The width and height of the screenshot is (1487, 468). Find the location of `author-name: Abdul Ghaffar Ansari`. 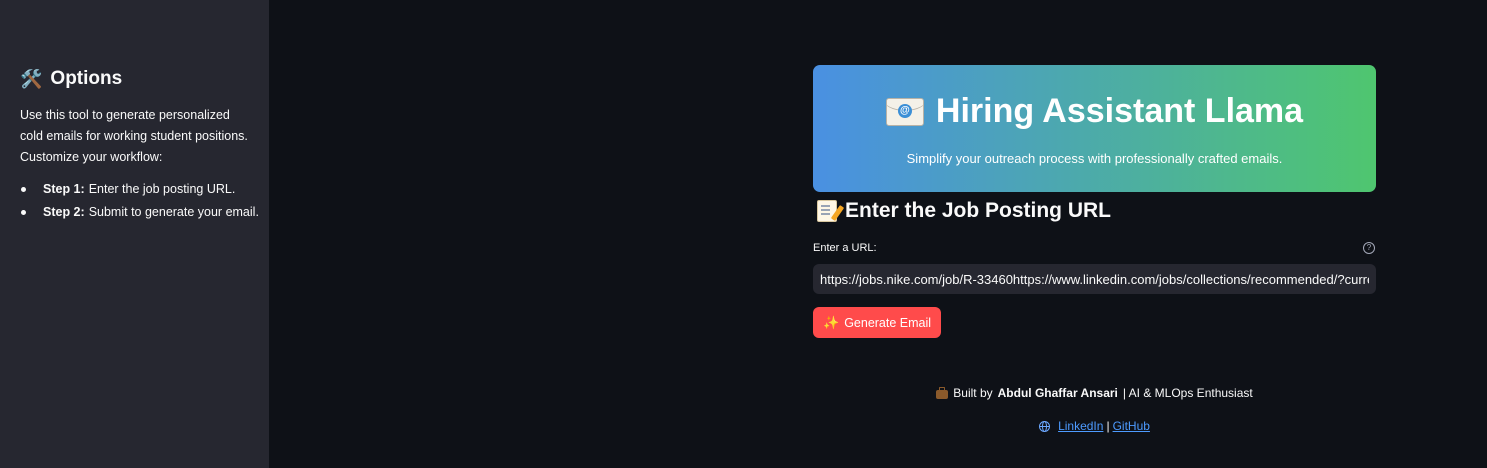

author-name: Abdul Ghaffar Ansari is located at coordinates (1057, 393).